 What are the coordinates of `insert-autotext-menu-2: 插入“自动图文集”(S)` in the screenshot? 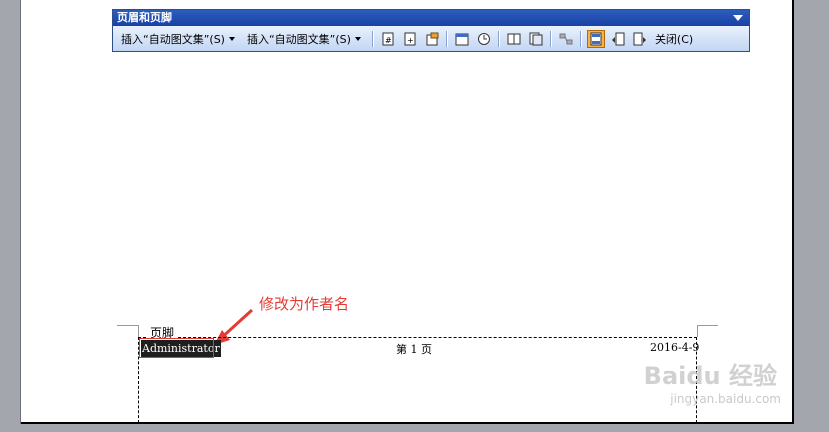 It's located at (304, 39).